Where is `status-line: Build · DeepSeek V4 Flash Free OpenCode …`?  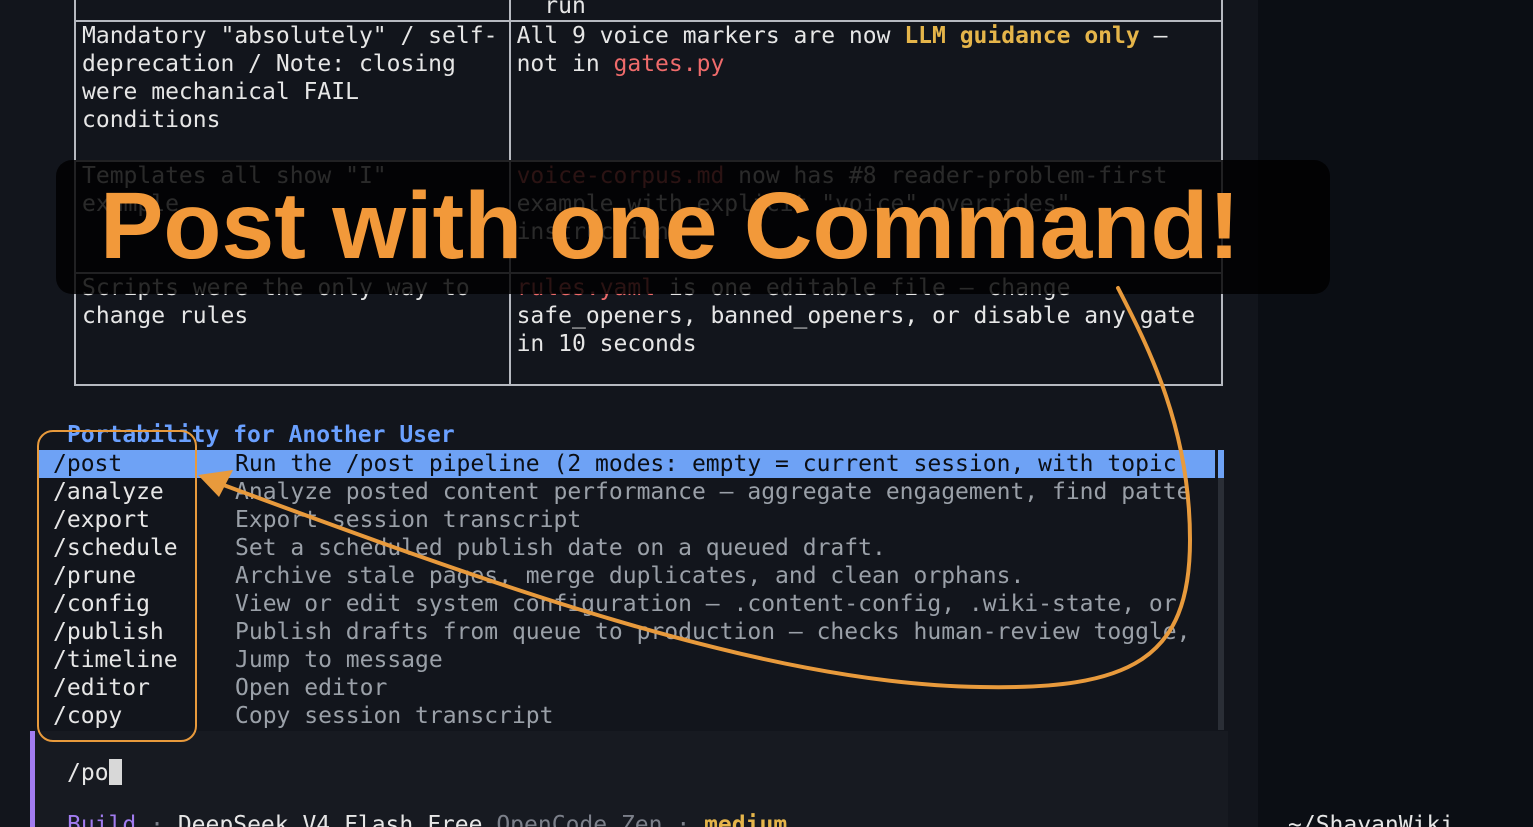
status-line: Build · DeepSeek V4 Flash Free OpenCode … is located at coordinates (427, 819).